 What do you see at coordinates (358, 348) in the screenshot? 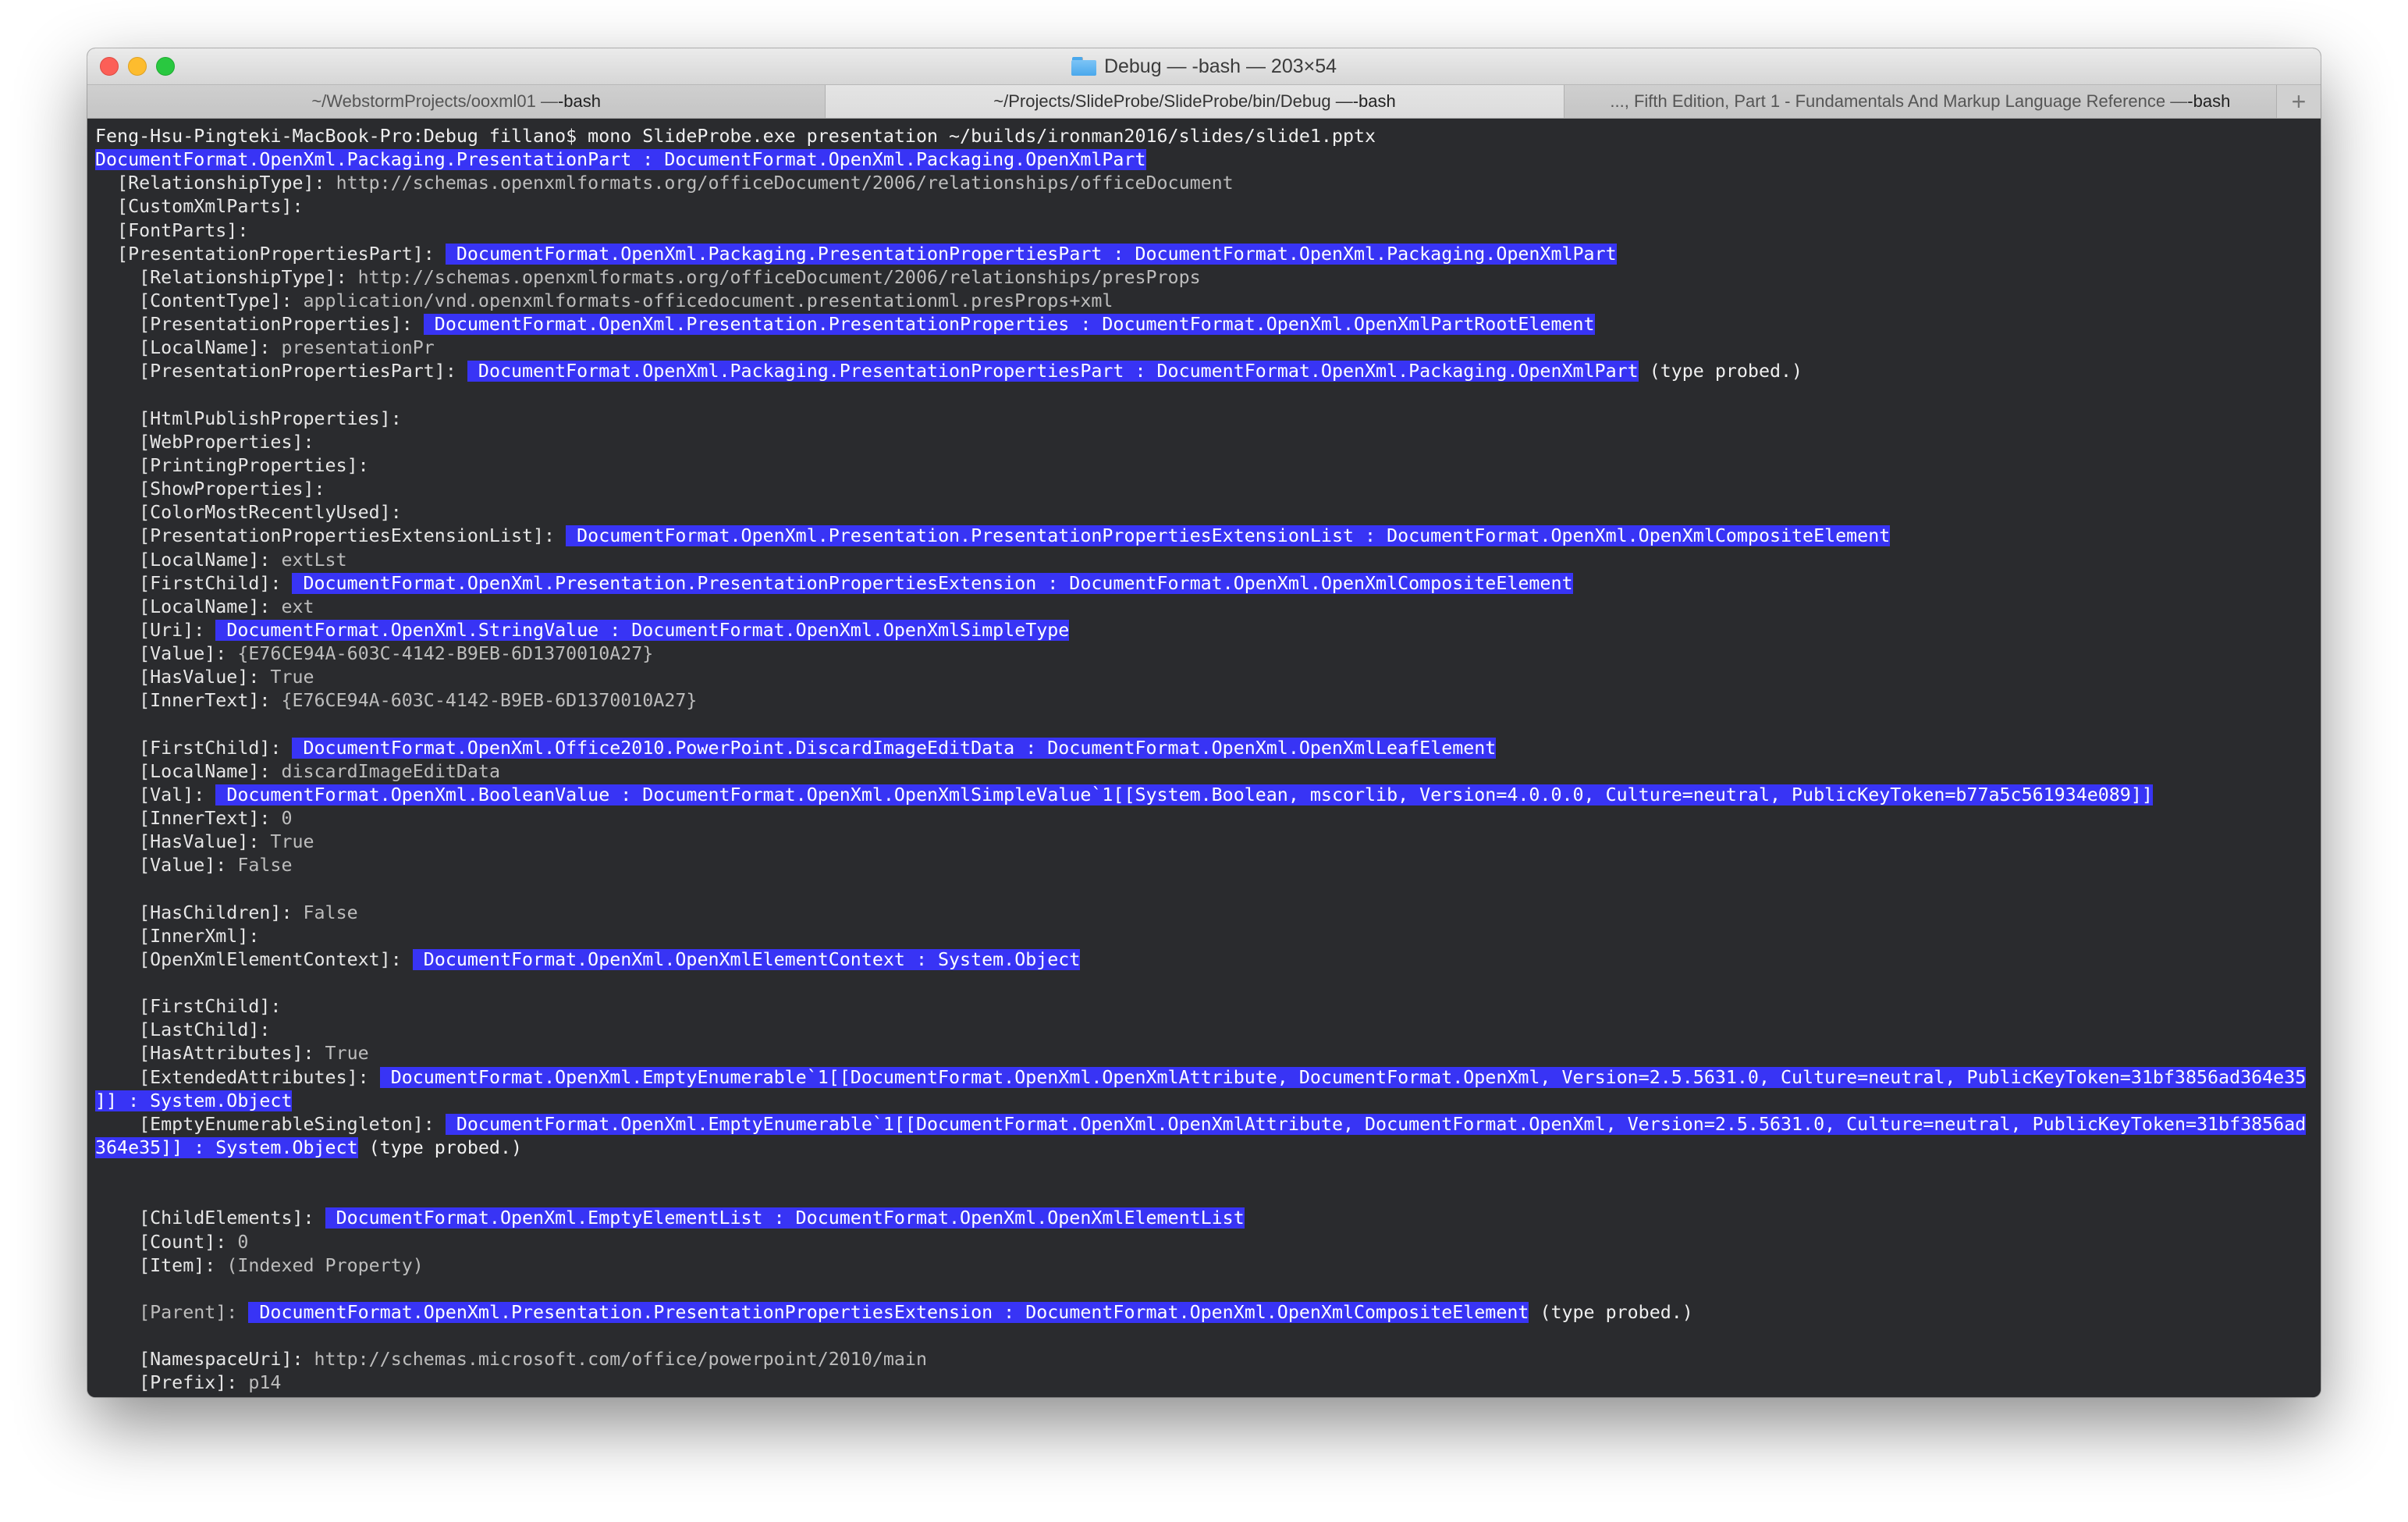
I see `terminal-text: presentationPr` at bounding box center [358, 348].